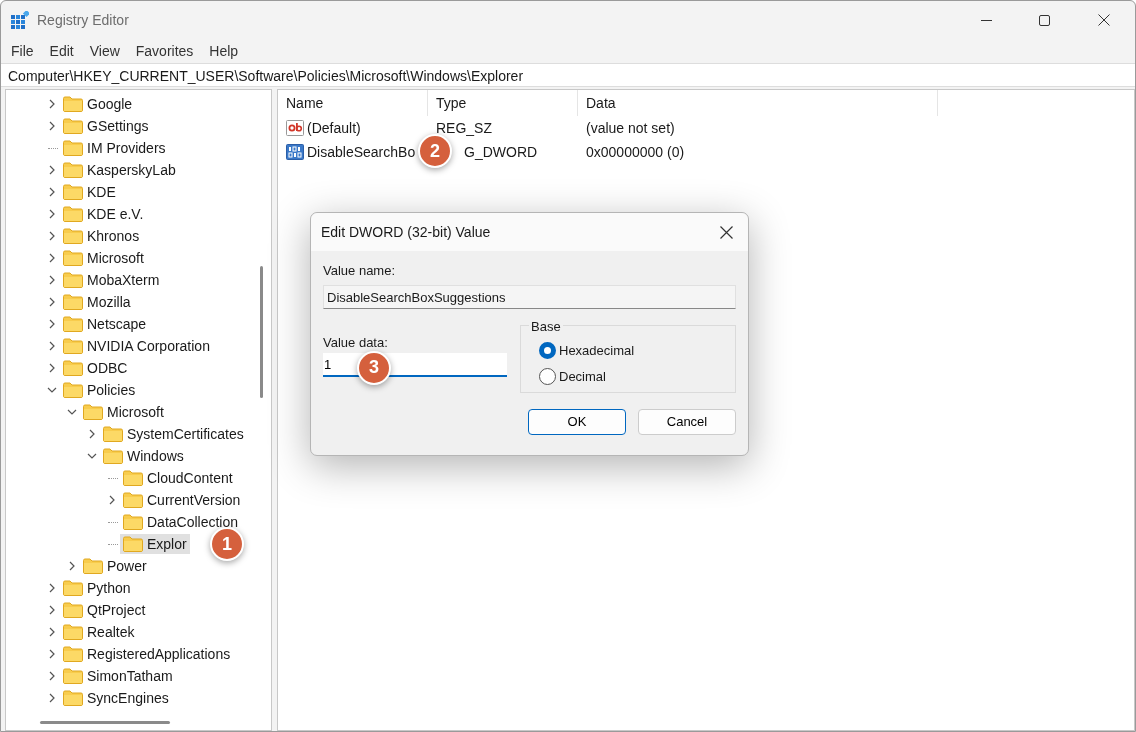 The image size is (1136, 732). I want to click on tree-item: Python, so click(97, 588).